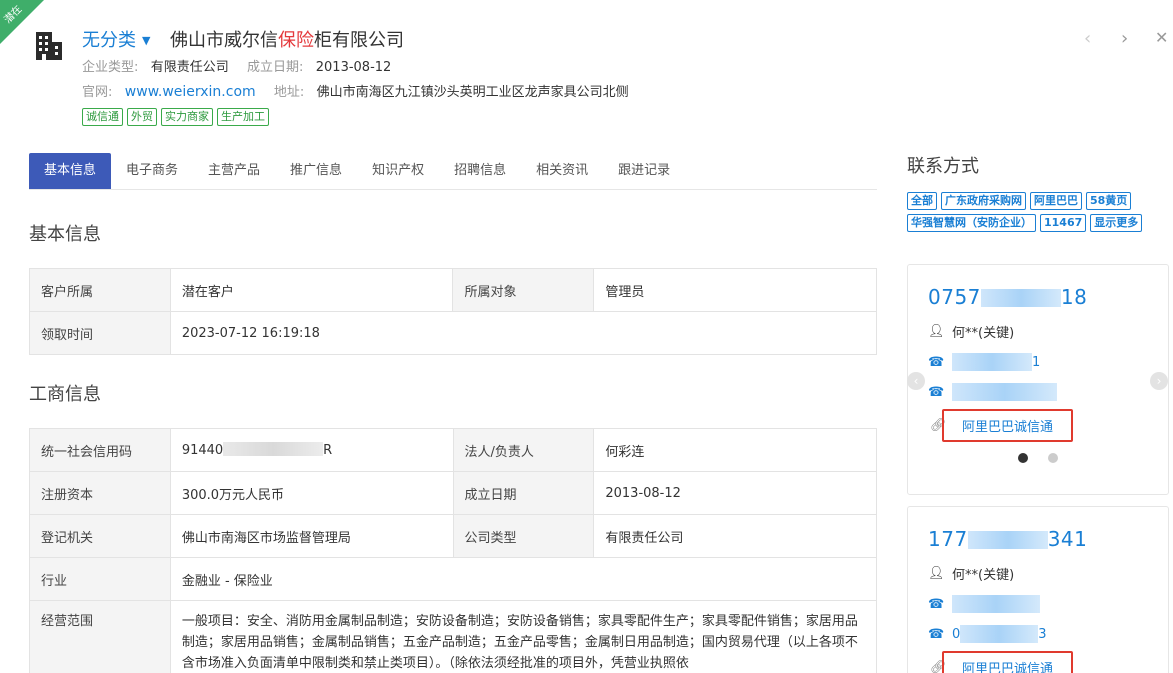 The height and width of the screenshot is (673, 1173). Describe the element at coordinates (146, 40) in the screenshot. I see `caret-down-icon: ▼` at that location.